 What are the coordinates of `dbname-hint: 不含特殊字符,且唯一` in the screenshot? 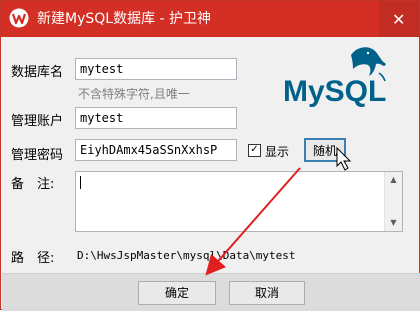 It's located at (134, 94).